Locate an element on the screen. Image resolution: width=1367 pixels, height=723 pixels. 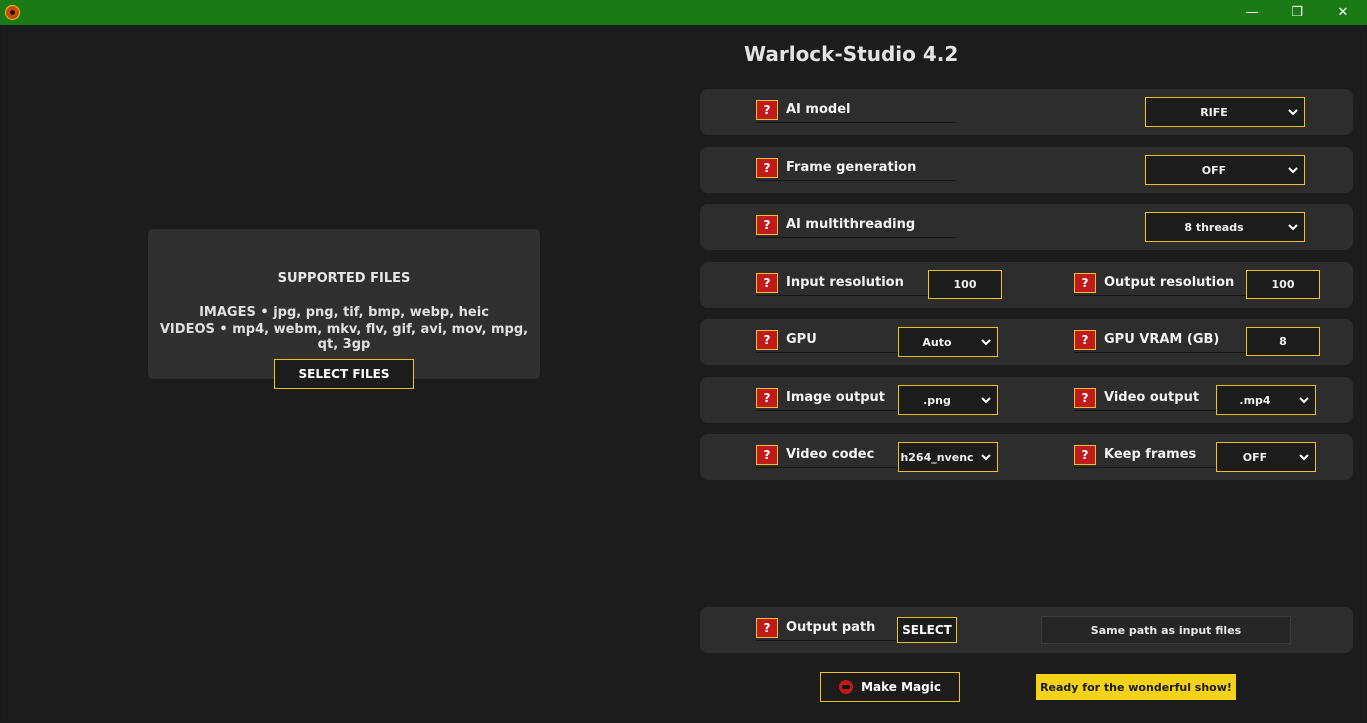
close-button: ✕ is located at coordinates (1343, 12).